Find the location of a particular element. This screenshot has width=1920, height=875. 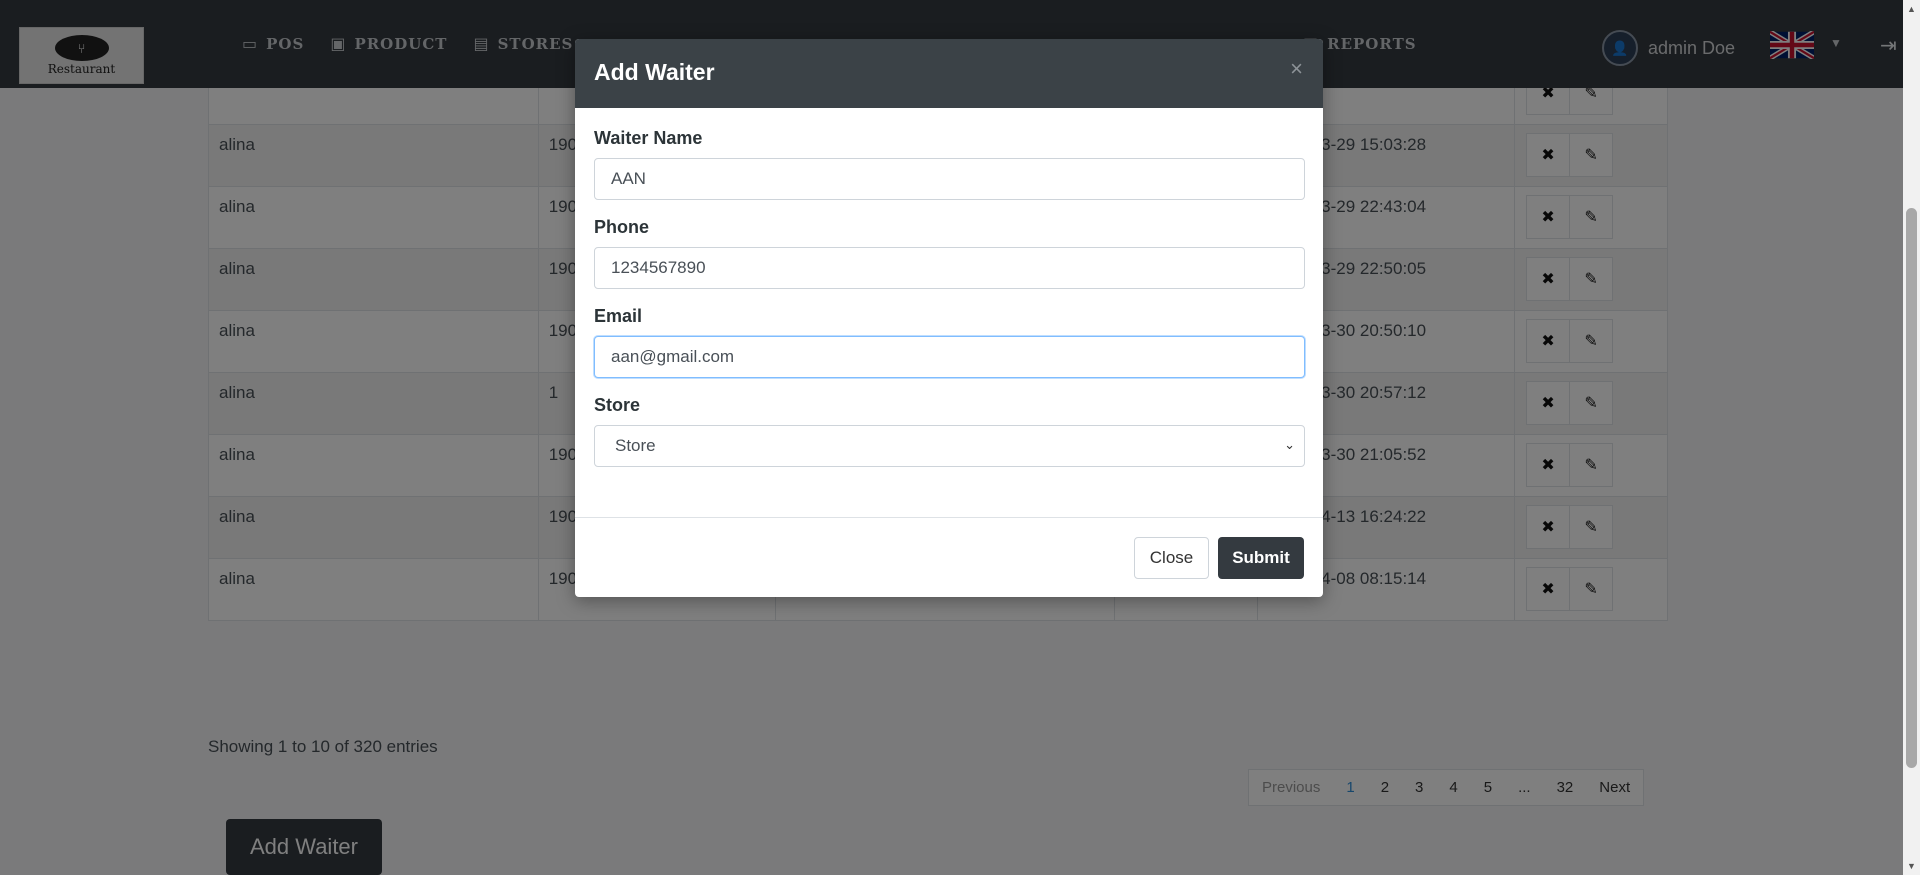

chevron-down-icon: ⌄ is located at coordinates (1289, 444).